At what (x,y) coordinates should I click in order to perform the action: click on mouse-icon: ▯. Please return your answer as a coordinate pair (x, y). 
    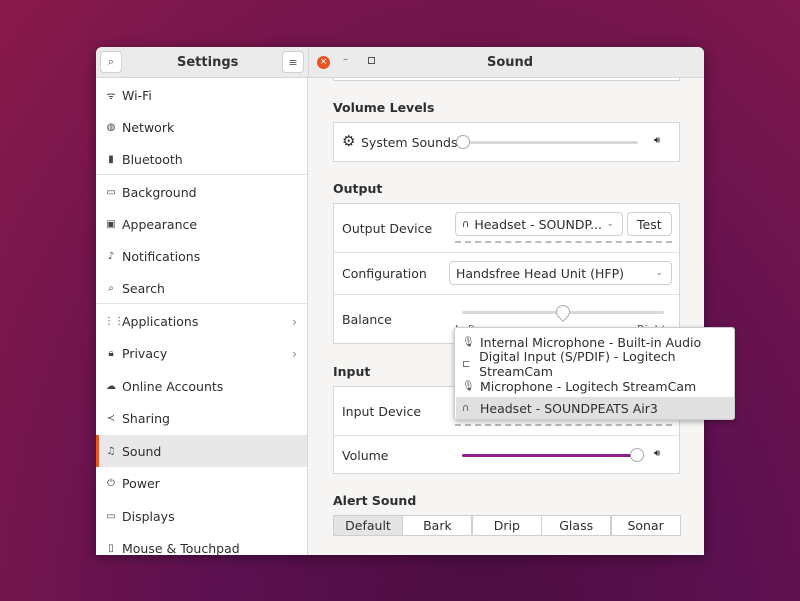
    Looking at the image, I should click on (111, 548).